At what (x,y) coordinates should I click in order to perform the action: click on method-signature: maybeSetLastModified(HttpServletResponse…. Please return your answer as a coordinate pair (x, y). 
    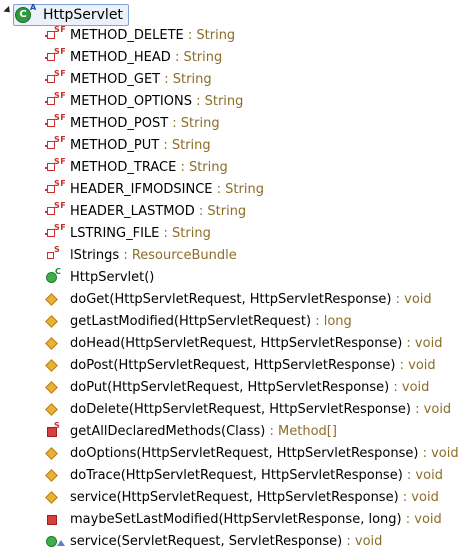
    Looking at the image, I should click on (236, 519).